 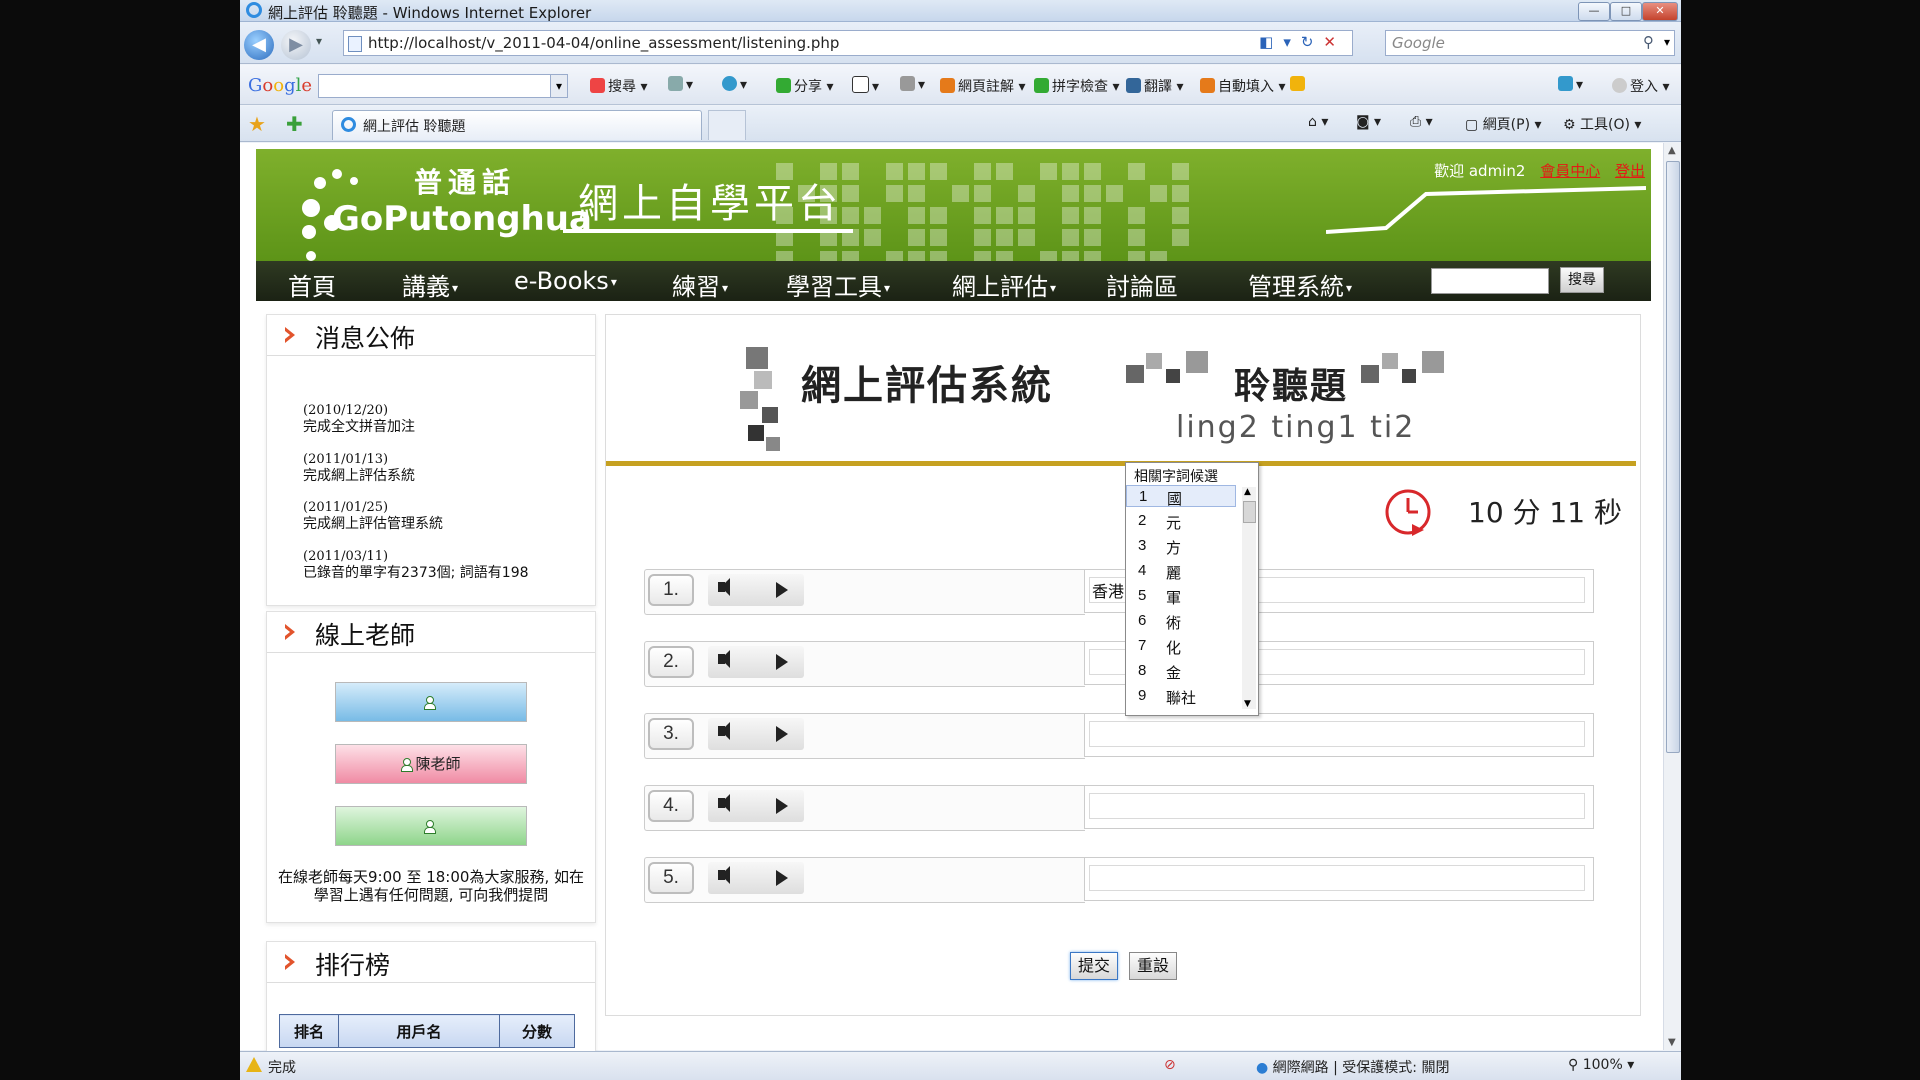 What do you see at coordinates (1170, 1065) in the screenshot?
I see `privacy-icon: ⊘` at bounding box center [1170, 1065].